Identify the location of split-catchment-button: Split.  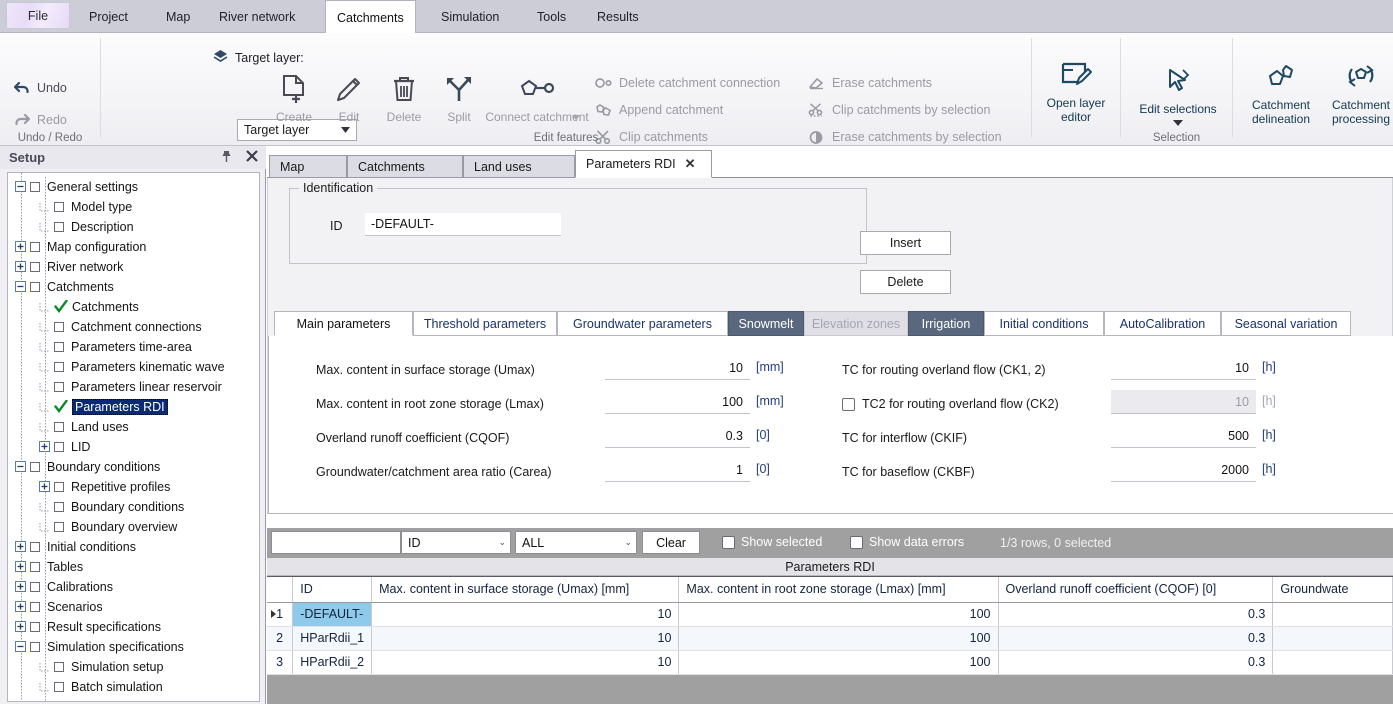
(459, 97).